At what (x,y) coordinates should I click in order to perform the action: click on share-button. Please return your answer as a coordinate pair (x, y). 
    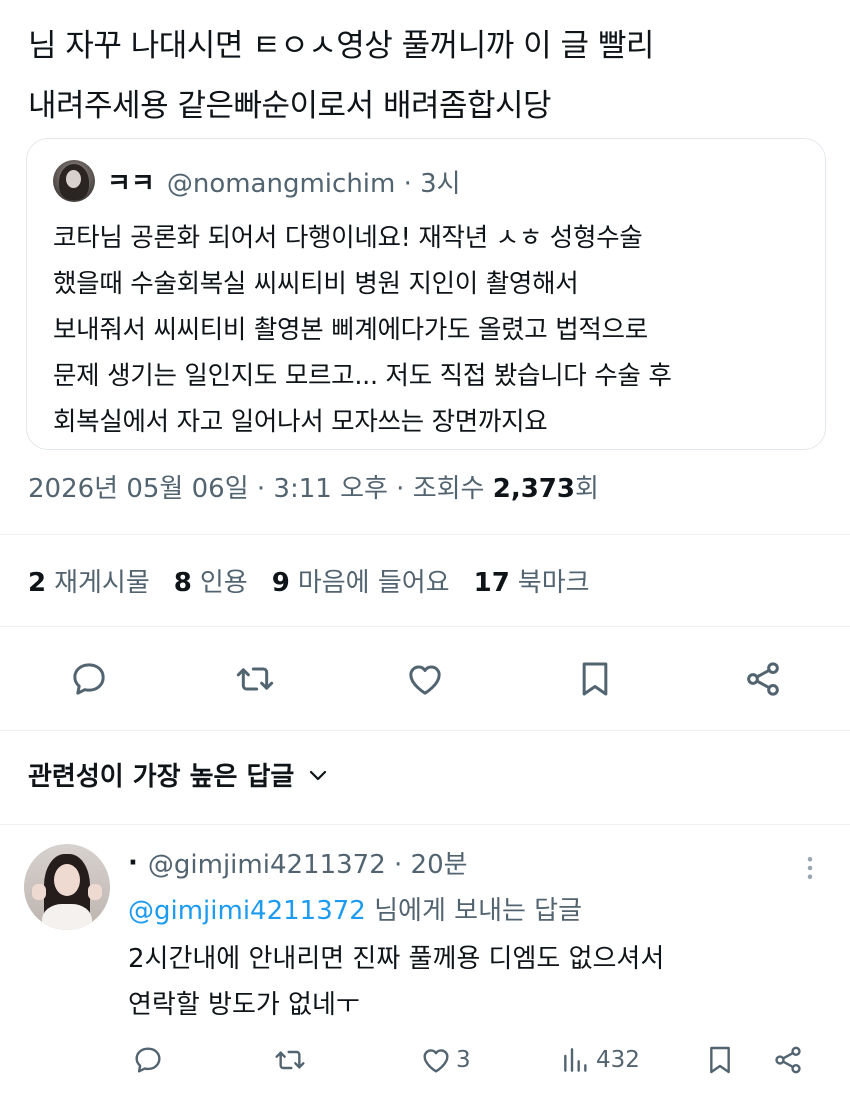
    Looking at the image, I should click on (763, 679).